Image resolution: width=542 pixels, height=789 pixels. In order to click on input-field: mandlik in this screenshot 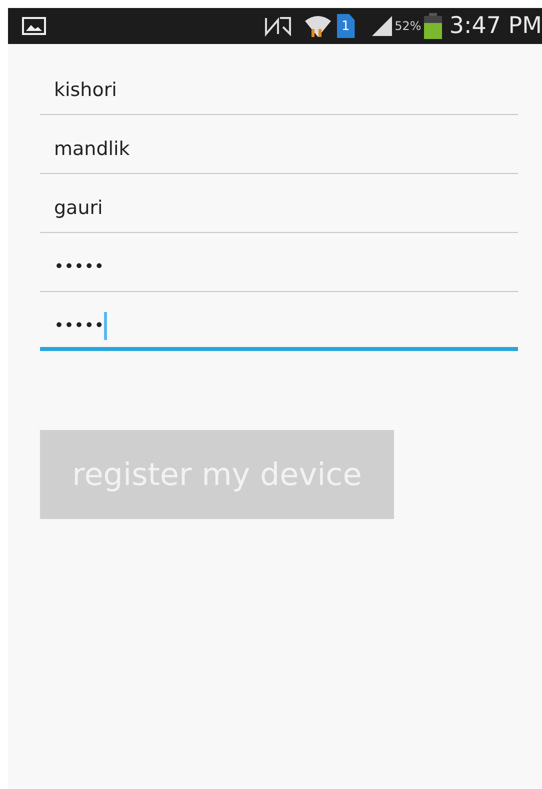, I will do `click(279, 144)`.